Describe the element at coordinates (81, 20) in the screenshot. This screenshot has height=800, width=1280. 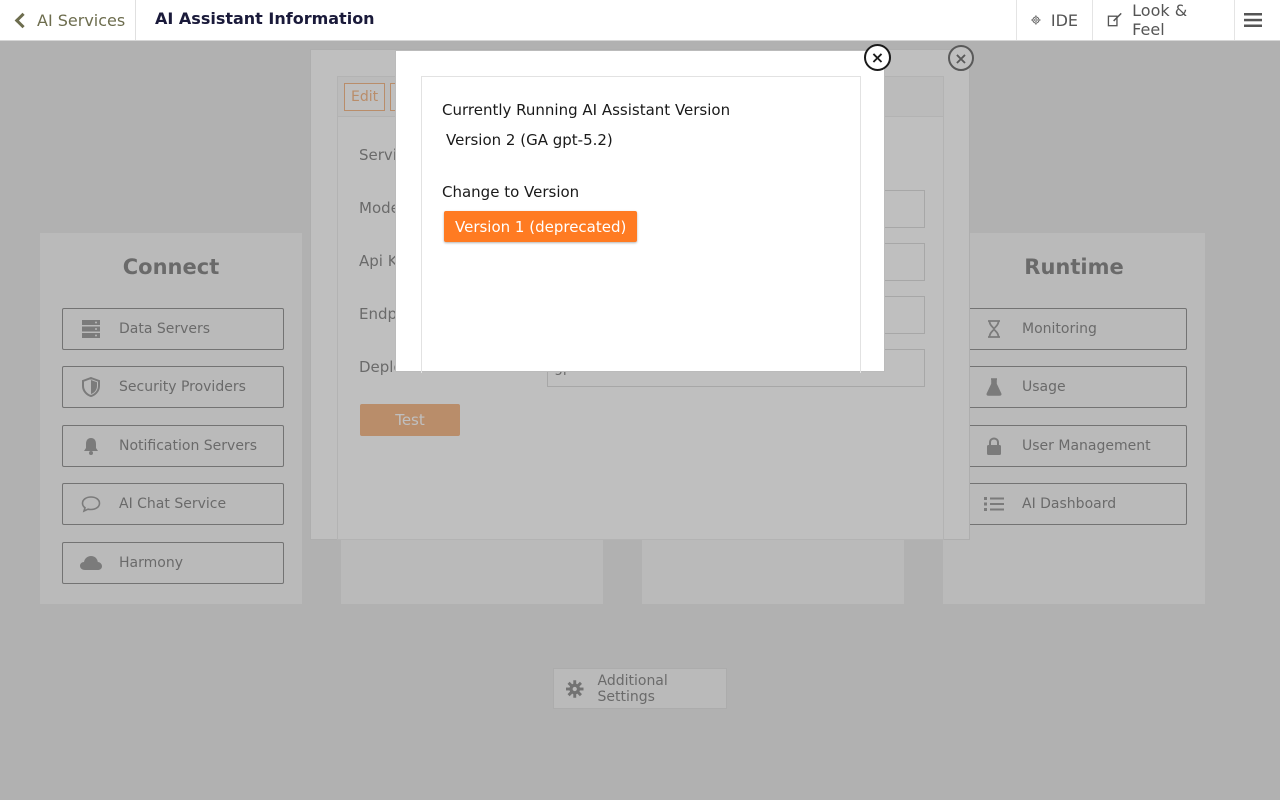
I see `back-label: AI Services` at that location.